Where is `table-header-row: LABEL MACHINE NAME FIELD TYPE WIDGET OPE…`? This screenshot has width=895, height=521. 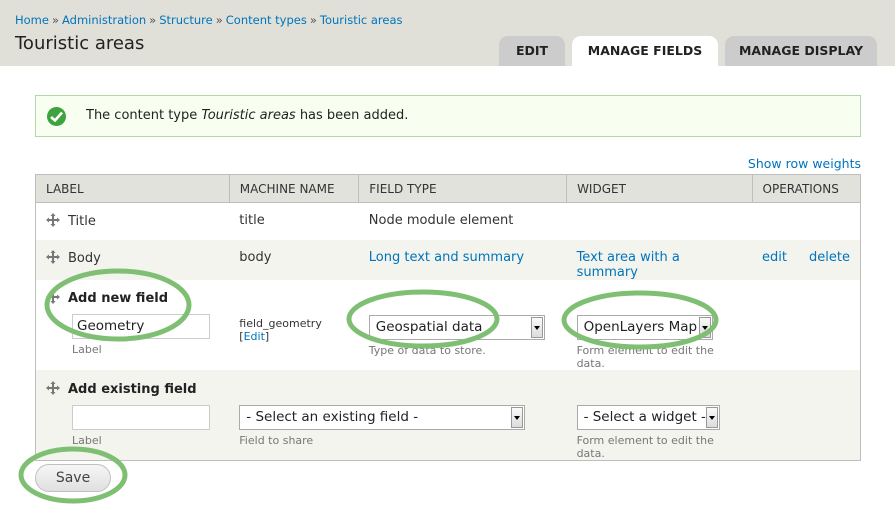 table-header-row: LABEL MACHINE NAME FIELD TYPE WIDGET OPE… is located at coordinates (448, 188).